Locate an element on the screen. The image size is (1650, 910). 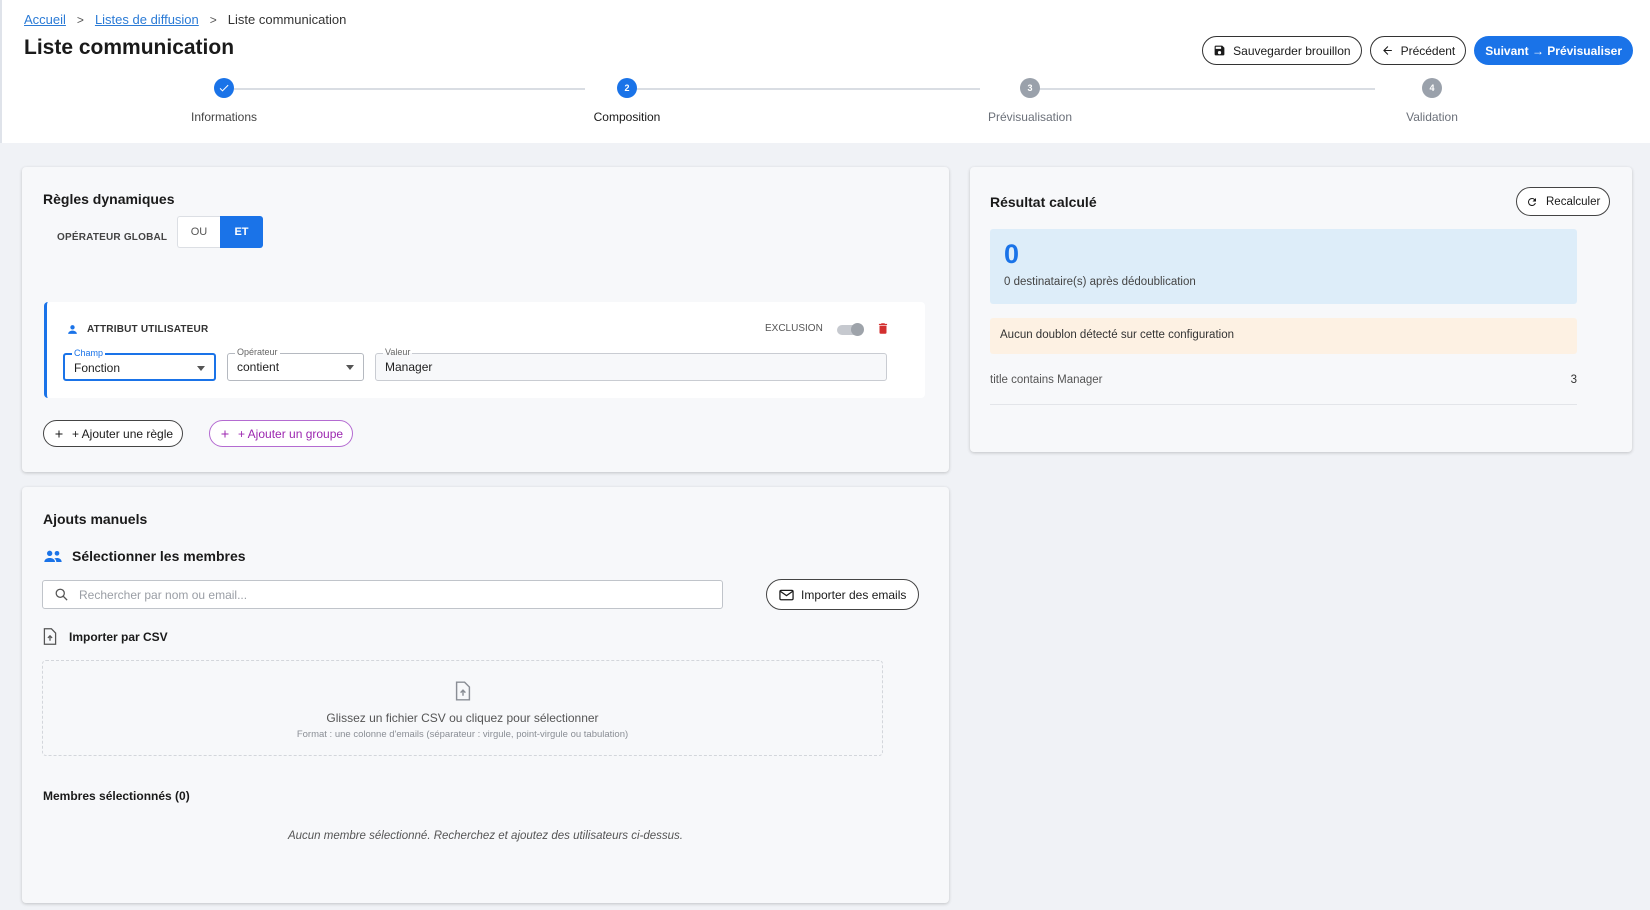
field-select: Champ Fonction is located at coordinates (139, 364).